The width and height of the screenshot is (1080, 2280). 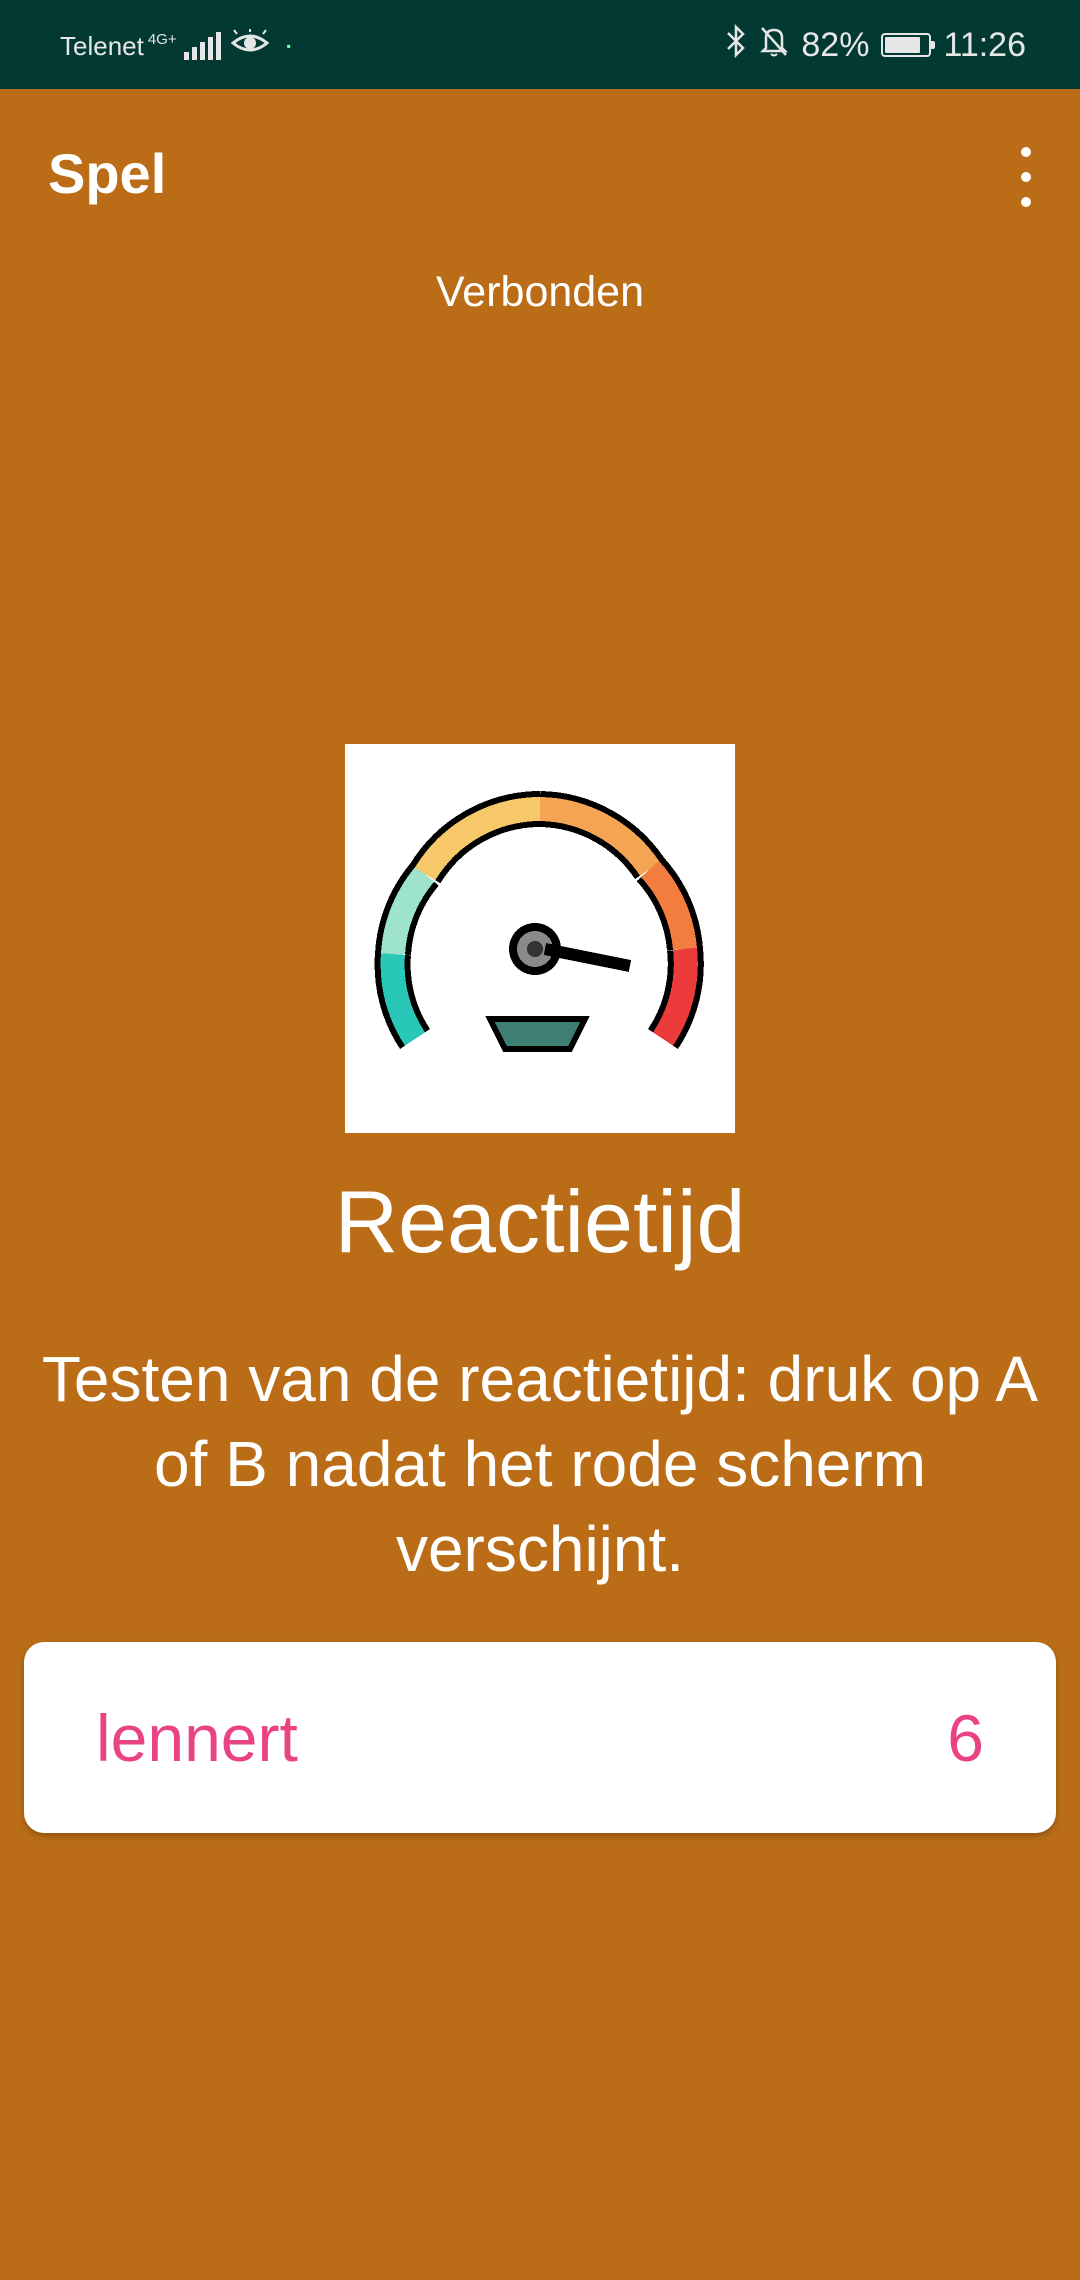 I want to click on battery-icon, so click(x=908, y=45).